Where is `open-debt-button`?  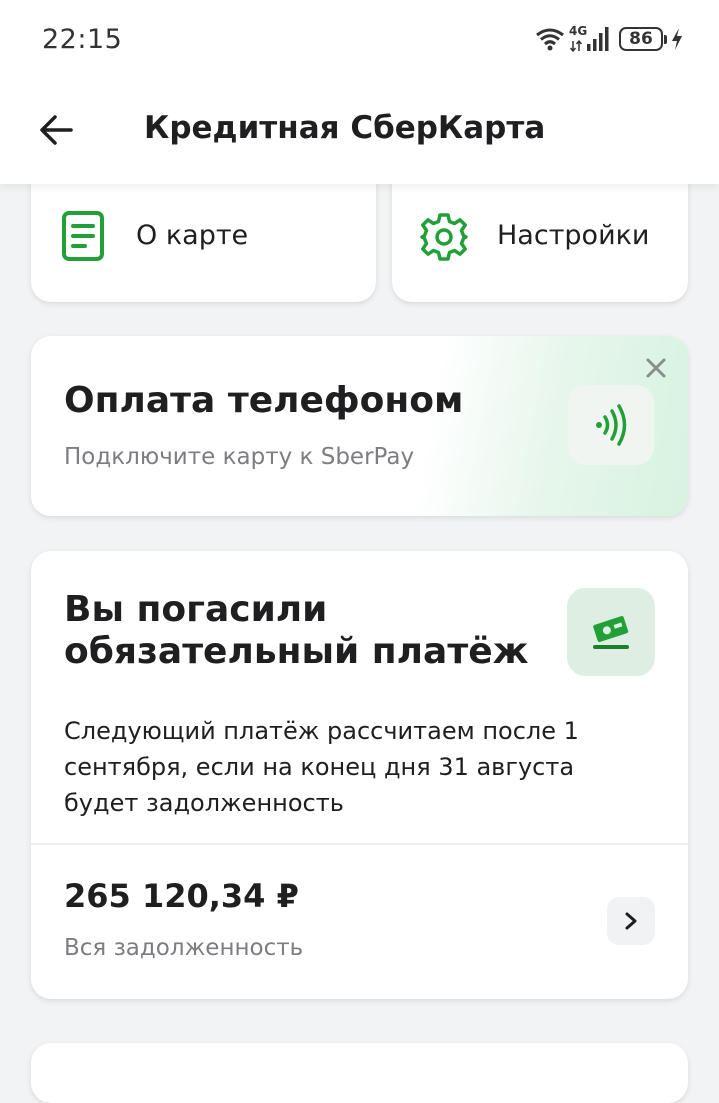 open-debt-button is located at coordinates (631, 921).